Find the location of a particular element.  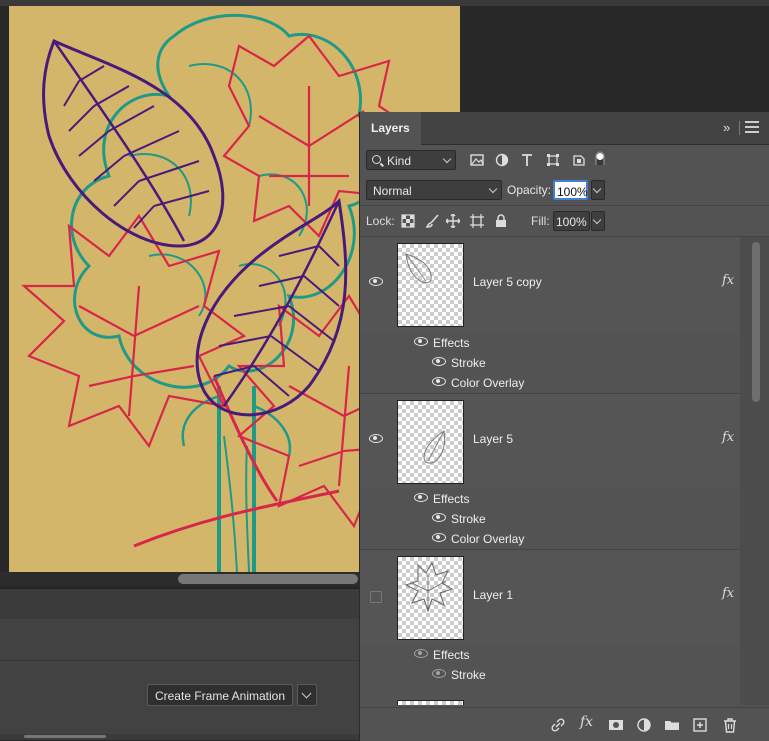

layers-scroll-thumb is located at coordinates (756, 322).